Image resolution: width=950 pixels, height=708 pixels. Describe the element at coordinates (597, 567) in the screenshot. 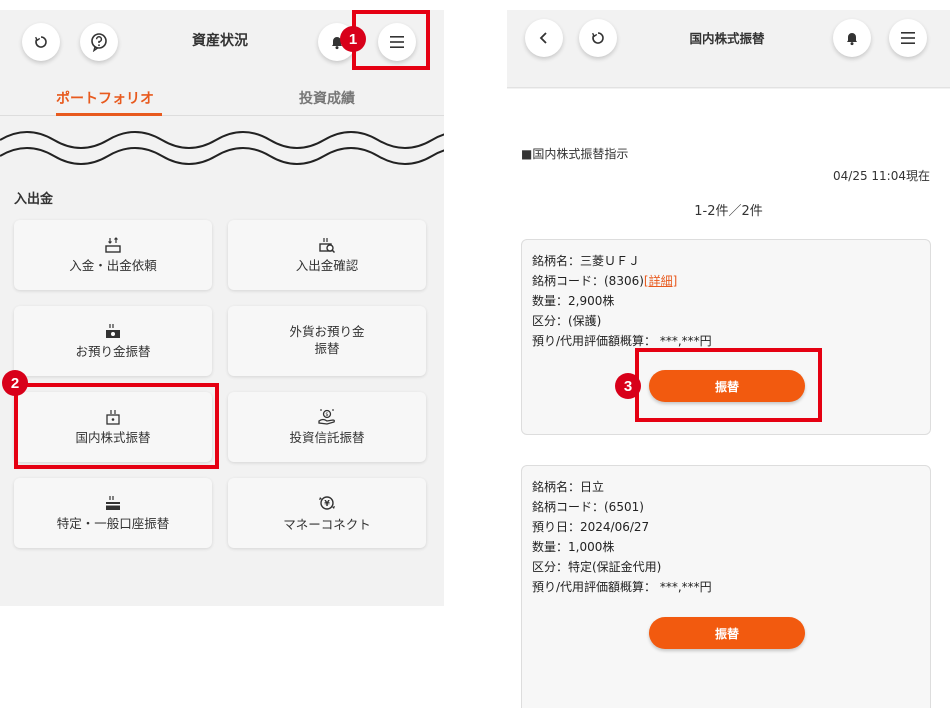

I see `stock-category: 区分：特定(保証金代用)` at that location.